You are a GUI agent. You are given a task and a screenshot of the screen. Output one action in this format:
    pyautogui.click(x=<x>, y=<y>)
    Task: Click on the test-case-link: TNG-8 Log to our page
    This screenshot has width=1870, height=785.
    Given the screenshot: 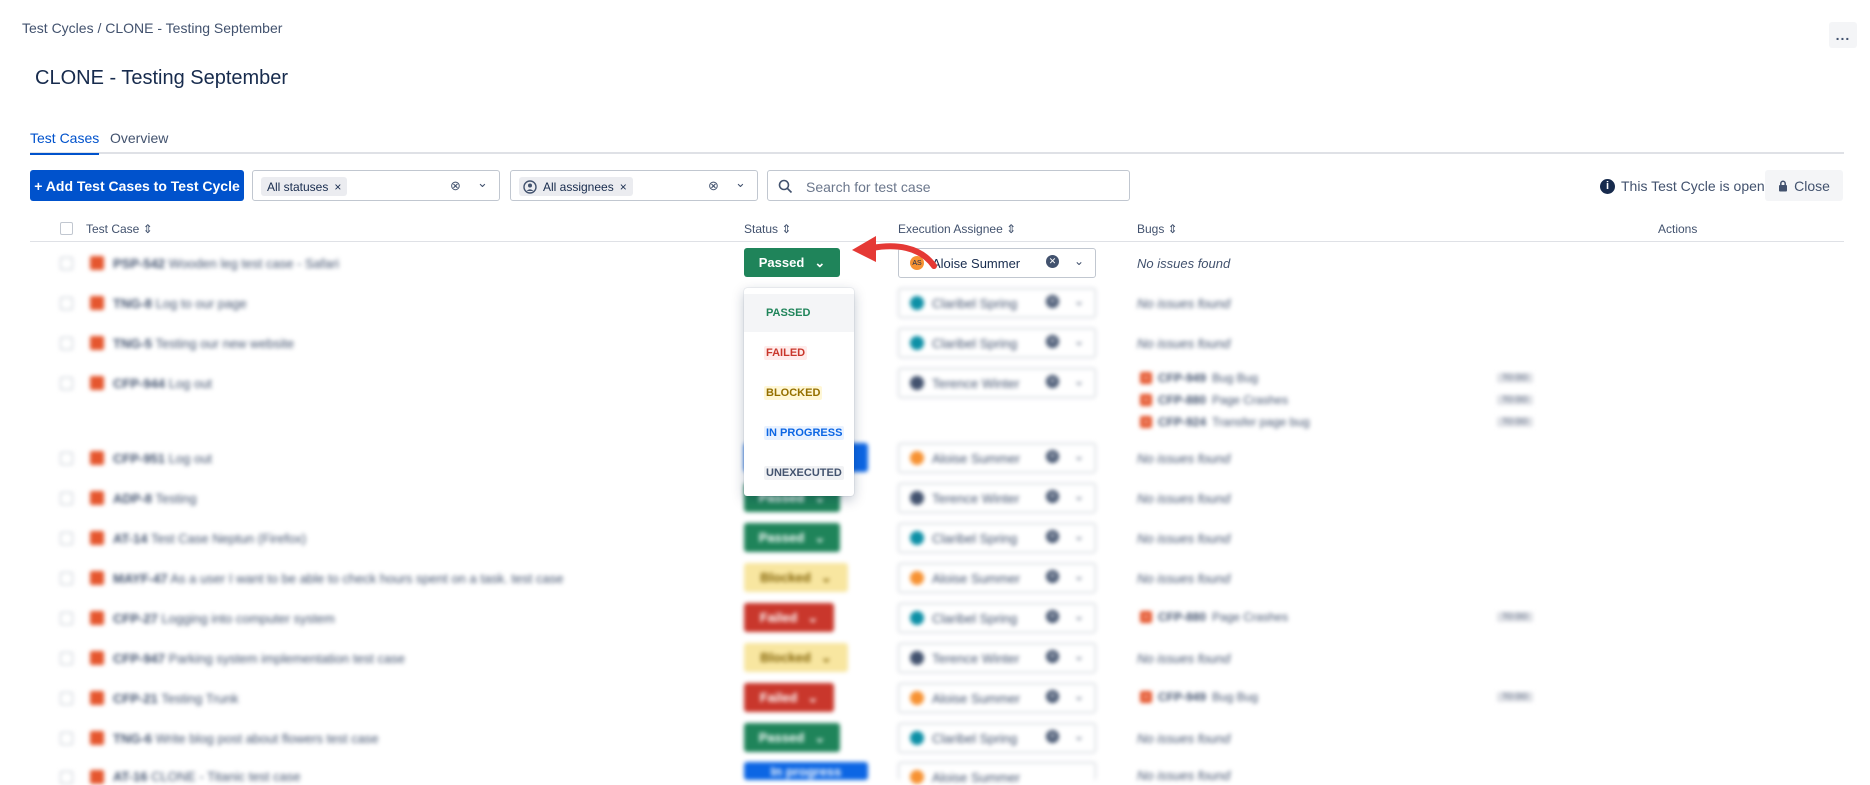 What is the action you would take?
    pyautogui.click(x=180, y=303)
    